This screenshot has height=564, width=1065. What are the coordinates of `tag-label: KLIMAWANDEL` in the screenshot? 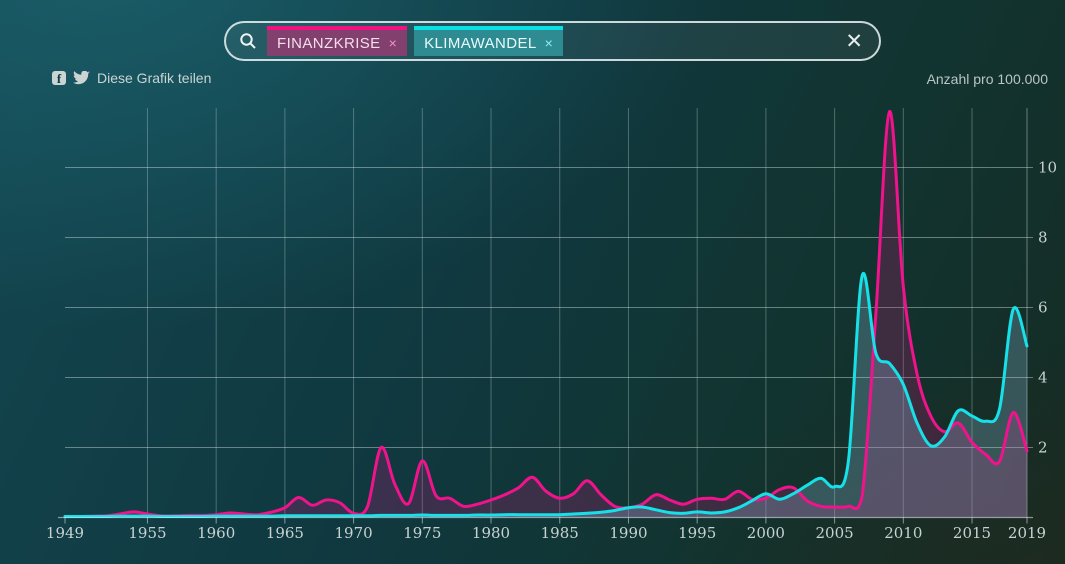 It's located at (480, 43).